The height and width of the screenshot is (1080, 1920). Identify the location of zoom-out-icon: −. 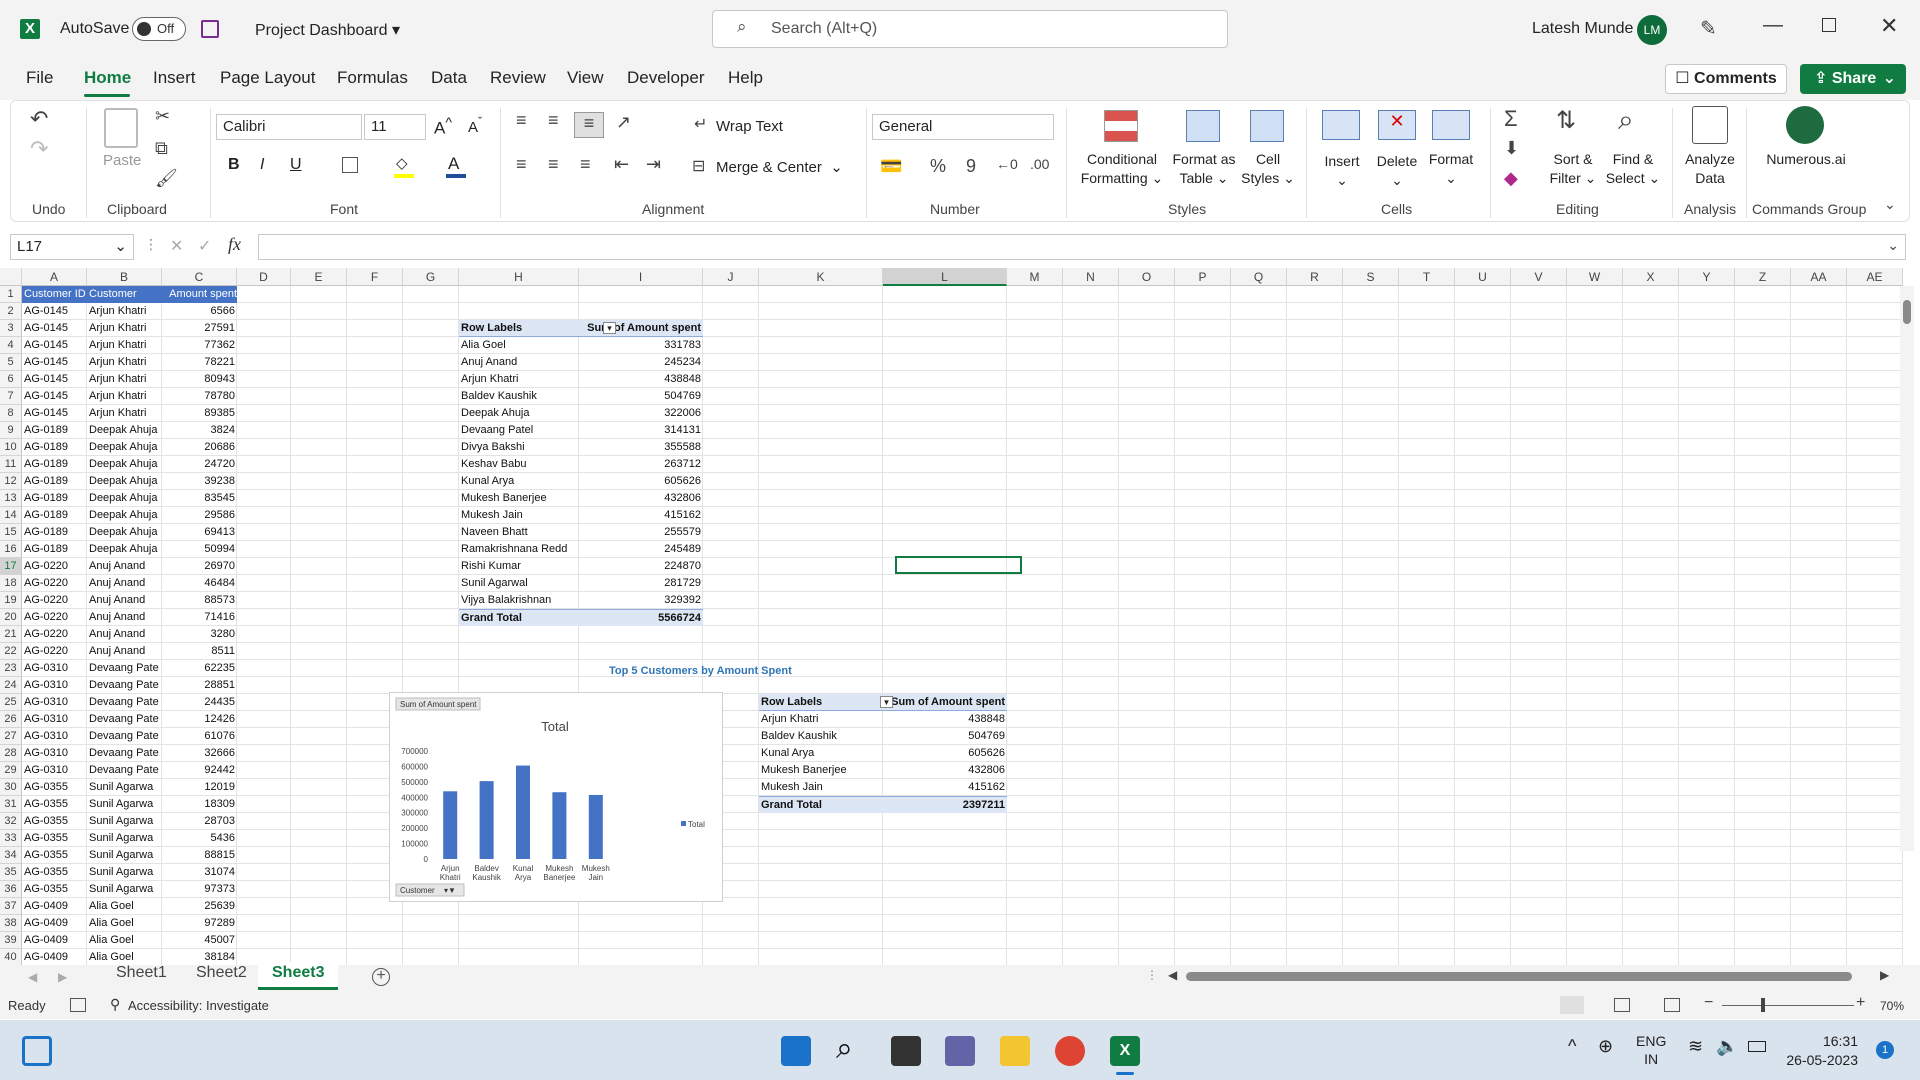
(1708, 1003).